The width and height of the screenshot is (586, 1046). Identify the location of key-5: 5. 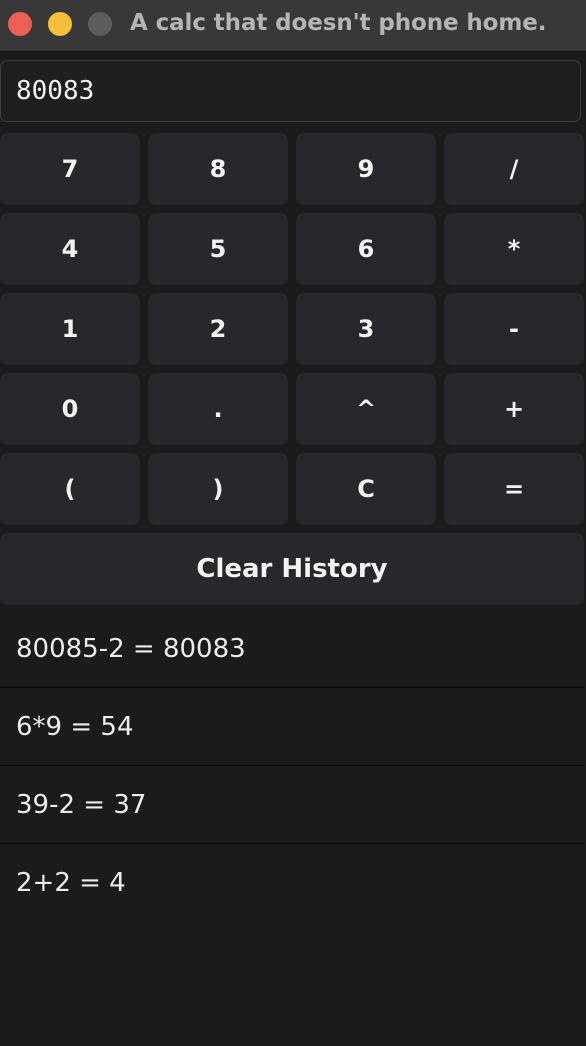
(218, 249).